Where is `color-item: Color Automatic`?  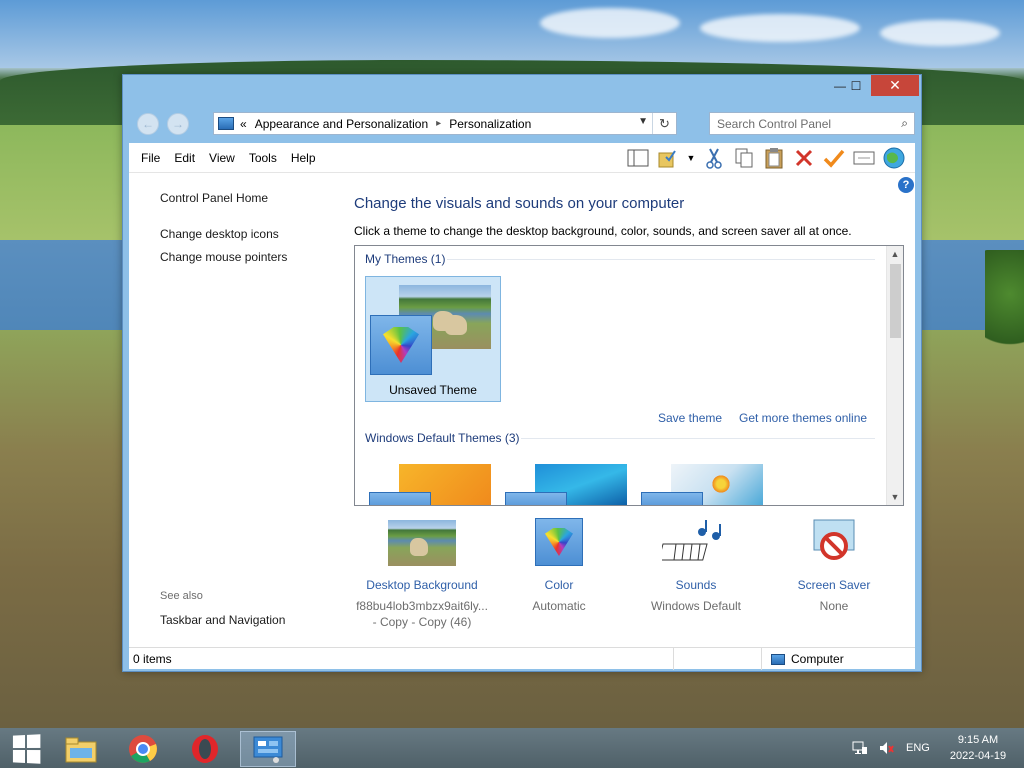 color-item: Color Automatic is located at coordinates (559, 565).